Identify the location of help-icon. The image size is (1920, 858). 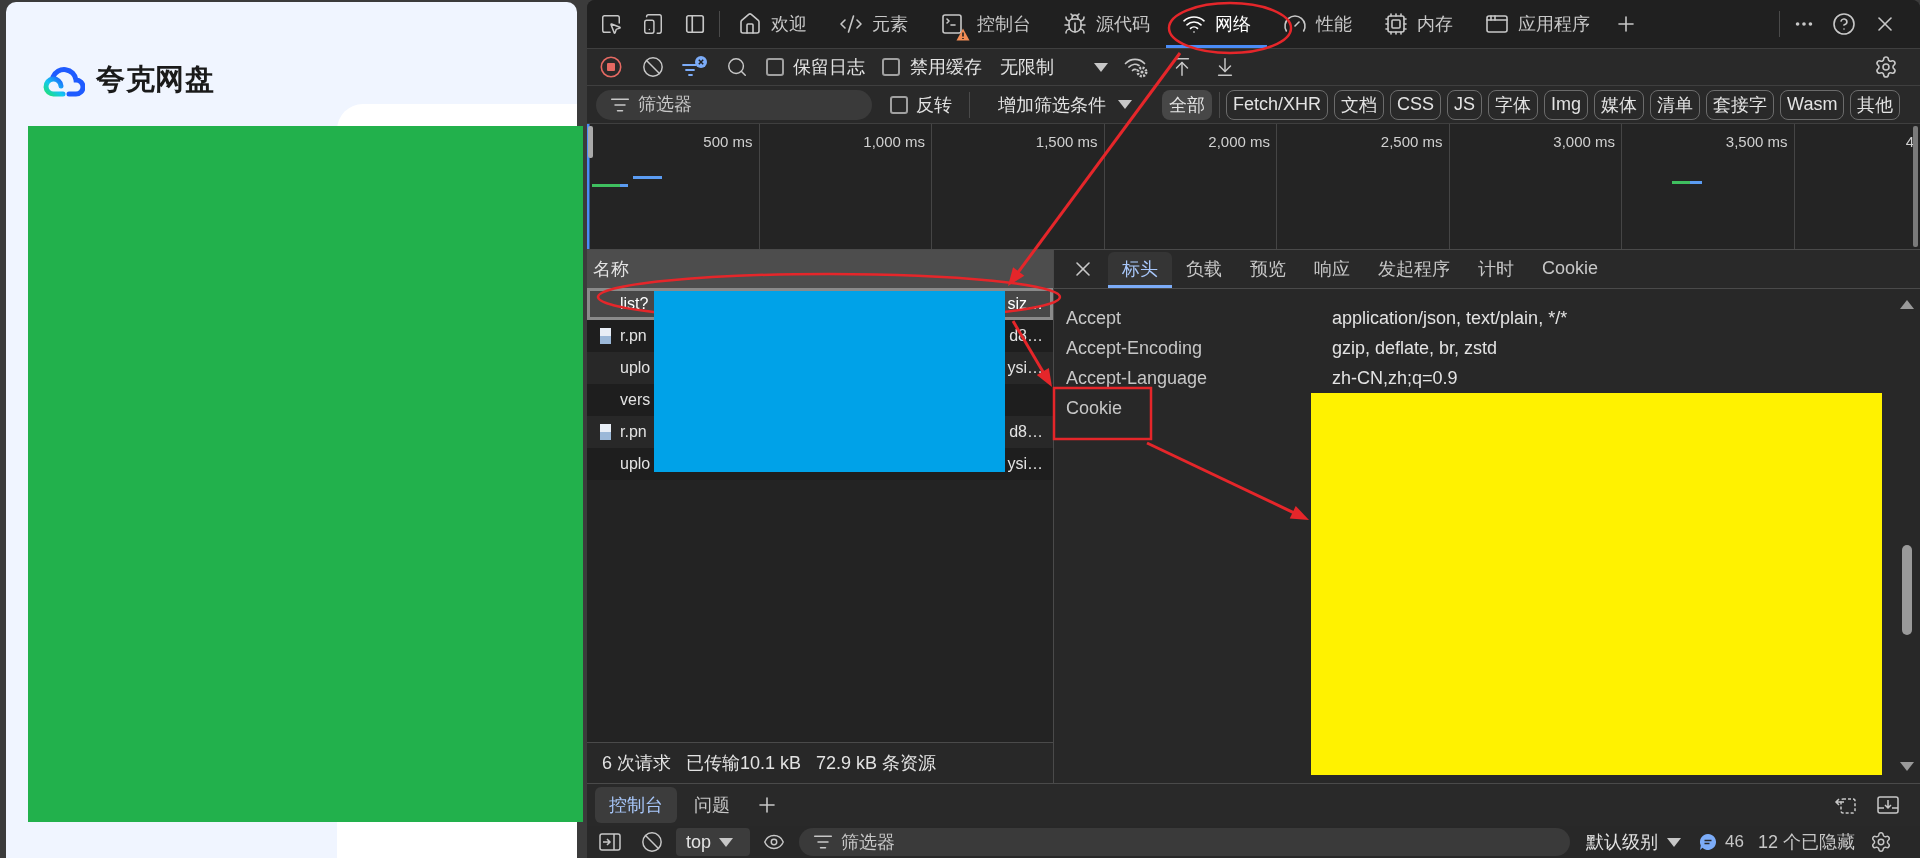
(1844, 24).